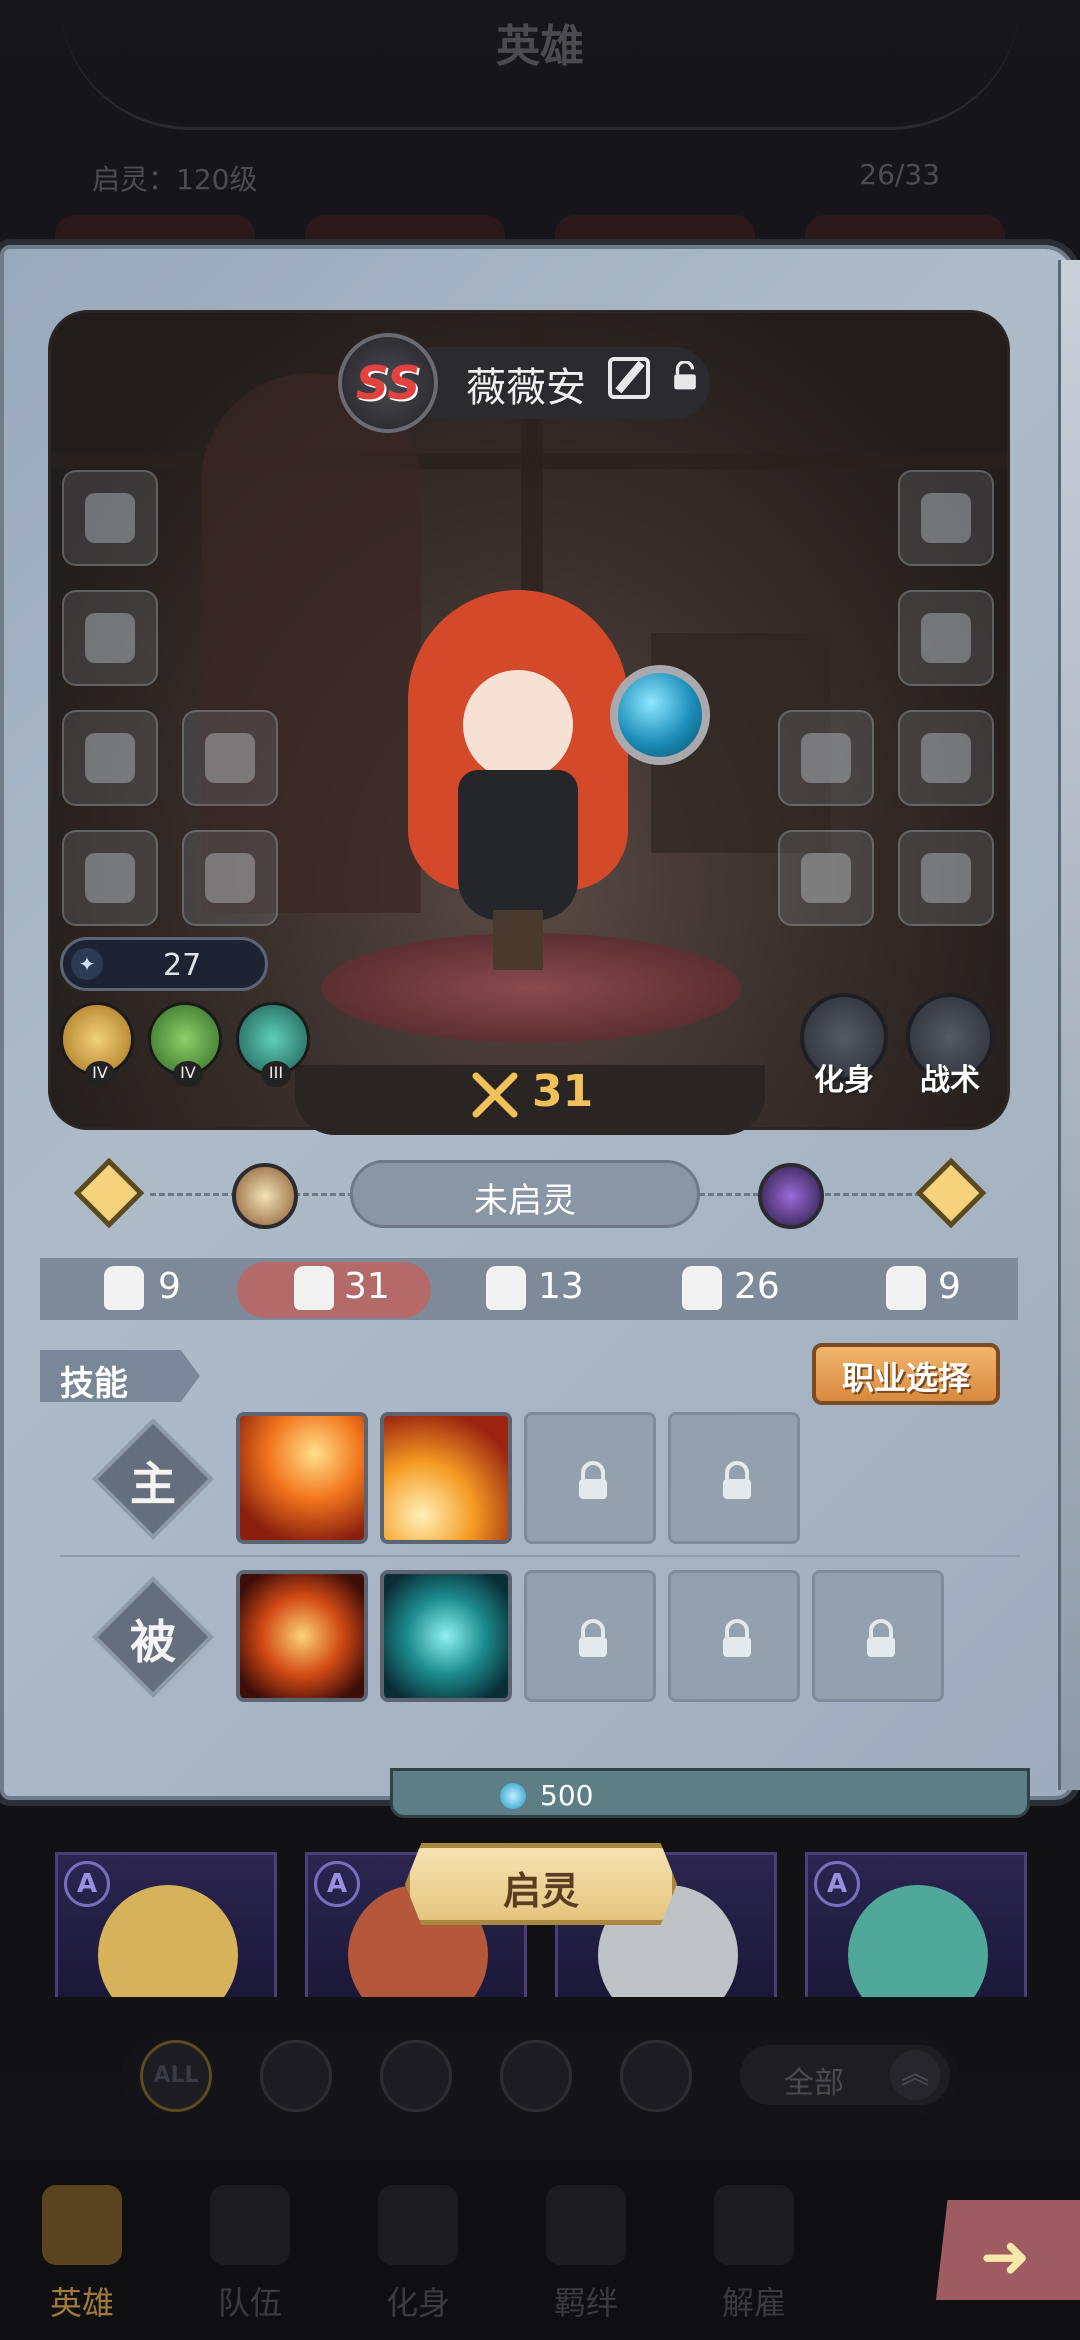  What do you see at coordinates (153, 1642) in the screenshot?
I see `passive-type-label: 被` at bounding box center [153, 1642].